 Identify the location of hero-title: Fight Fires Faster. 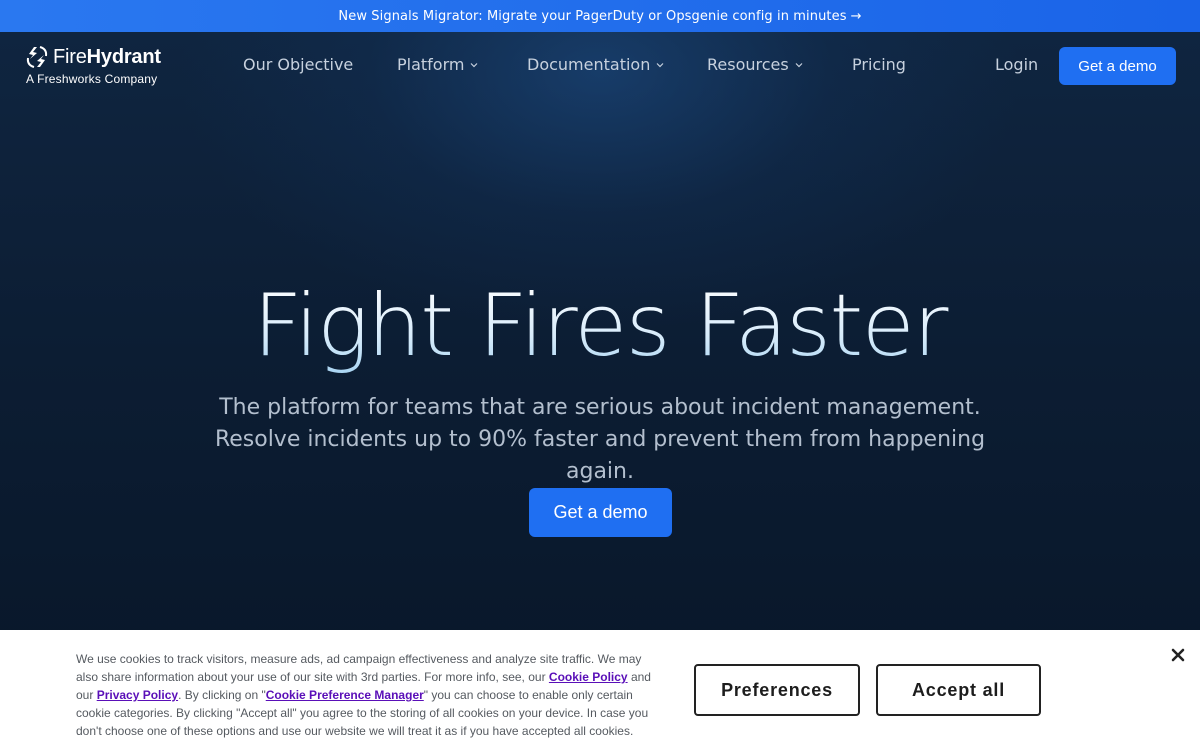
(600, 326).